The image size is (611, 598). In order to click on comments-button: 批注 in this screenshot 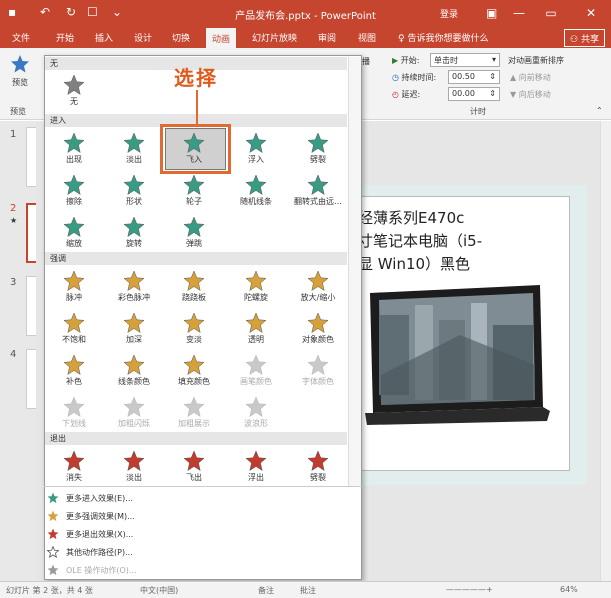, I will do `click(308, 590)`.